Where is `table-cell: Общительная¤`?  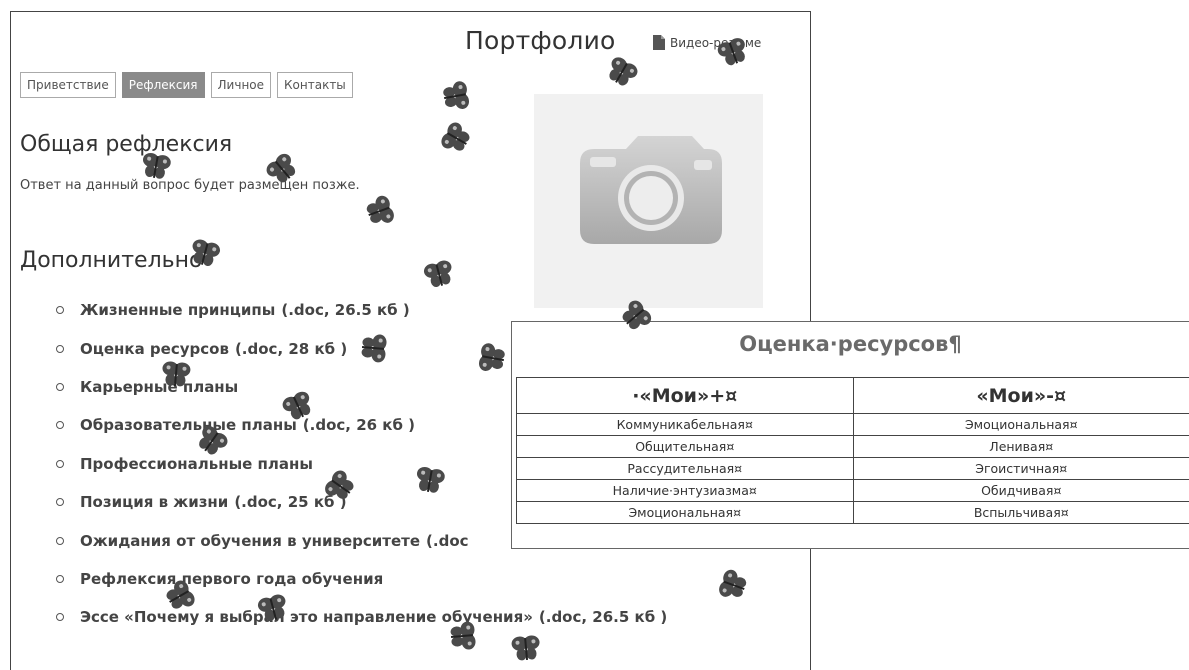 table-cell: Общительная¤ is located at coordinates (685, 446).